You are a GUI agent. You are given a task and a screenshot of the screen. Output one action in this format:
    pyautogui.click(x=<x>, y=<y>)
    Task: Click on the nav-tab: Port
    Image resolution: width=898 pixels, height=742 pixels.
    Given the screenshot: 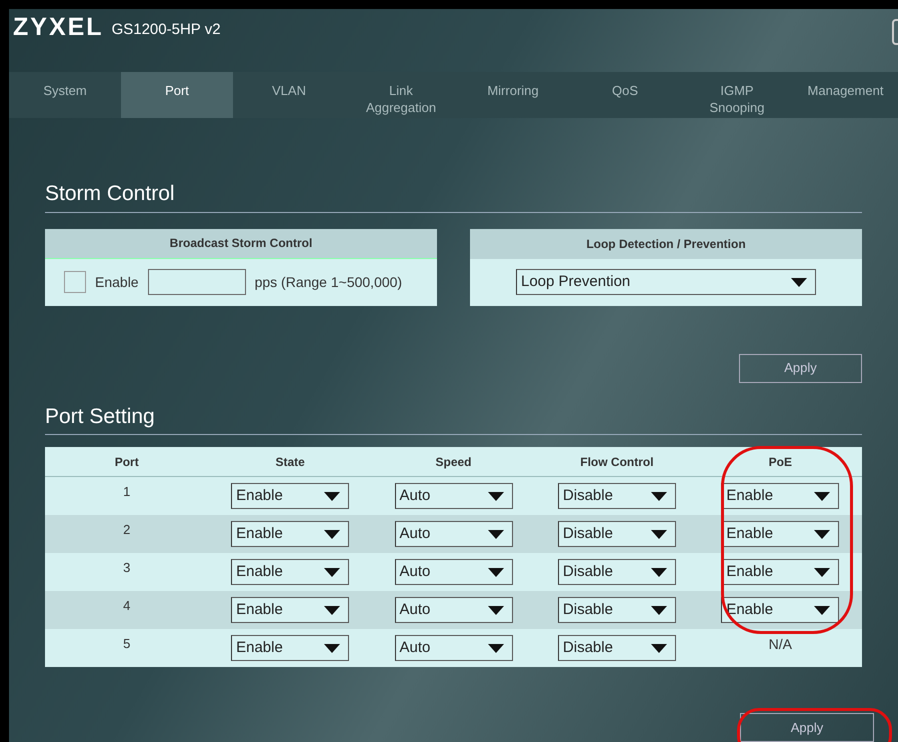 What is the action you would take?
    pyautogui.click(x=177, y=95)
    